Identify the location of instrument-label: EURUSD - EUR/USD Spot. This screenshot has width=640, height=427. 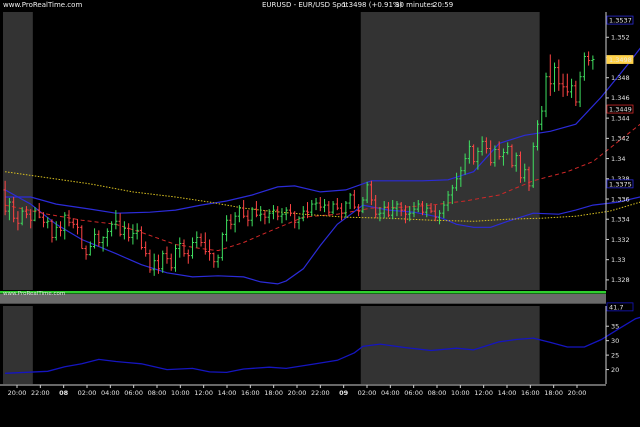
(305, 5).